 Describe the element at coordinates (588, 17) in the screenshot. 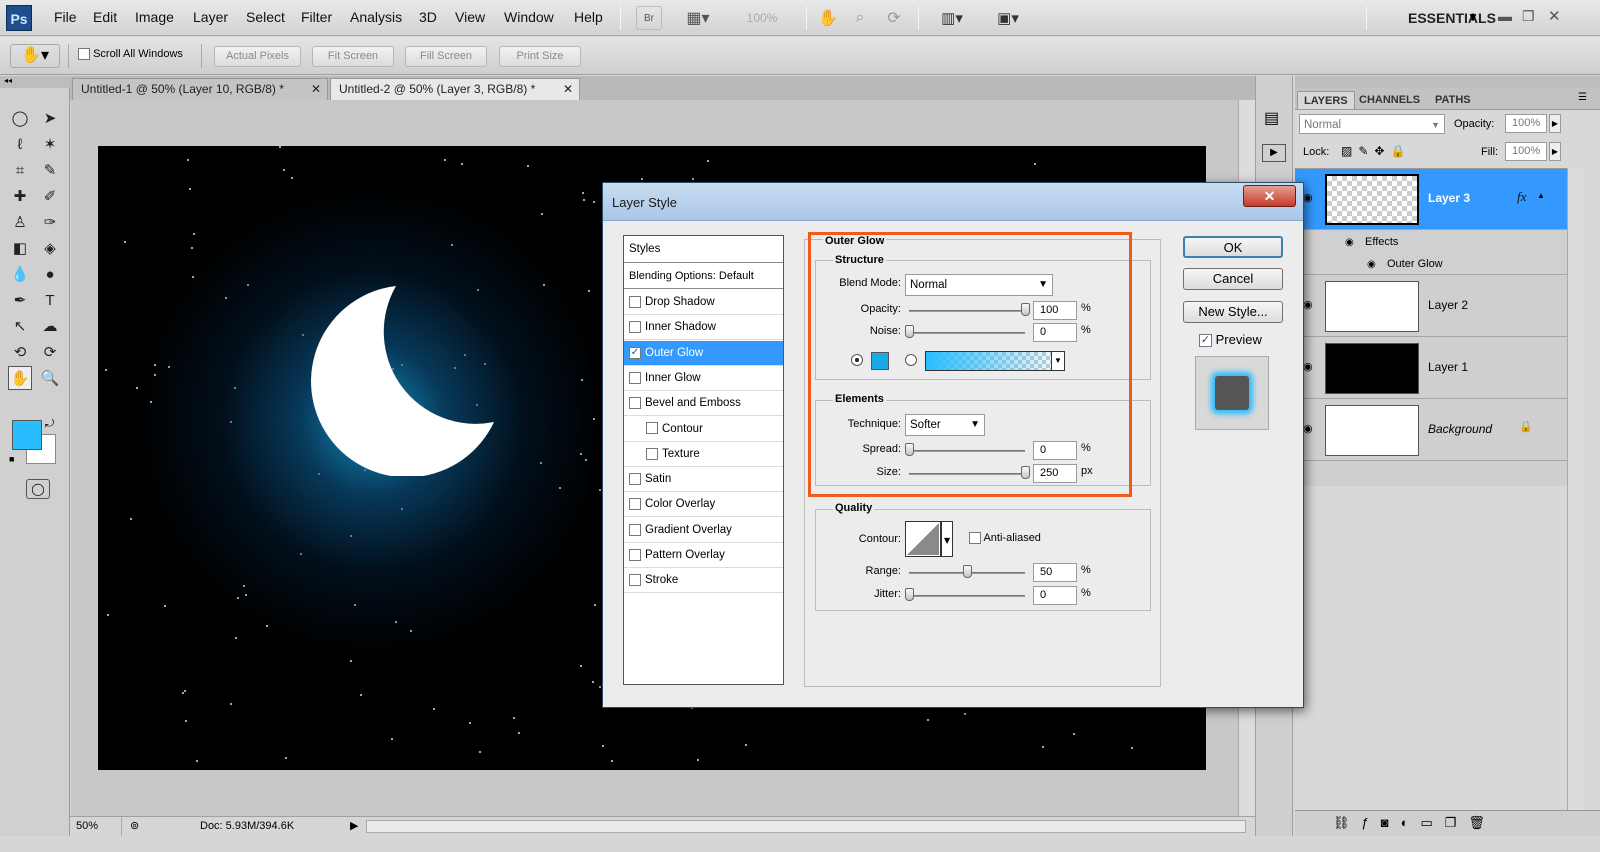

I see `menu-help: Help` at that location.